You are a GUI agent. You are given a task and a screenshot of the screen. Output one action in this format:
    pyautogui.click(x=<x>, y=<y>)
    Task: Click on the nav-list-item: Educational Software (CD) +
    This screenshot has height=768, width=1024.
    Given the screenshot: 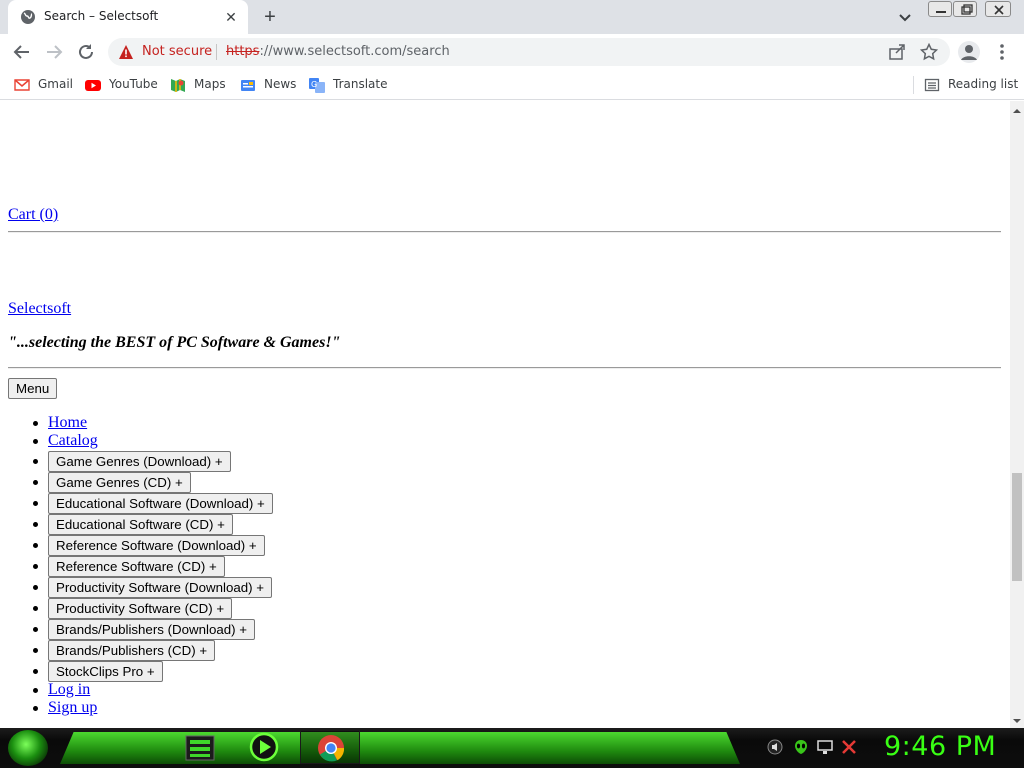 What is the action you would take?
    pyautogui.click(x=133, y=524)
    